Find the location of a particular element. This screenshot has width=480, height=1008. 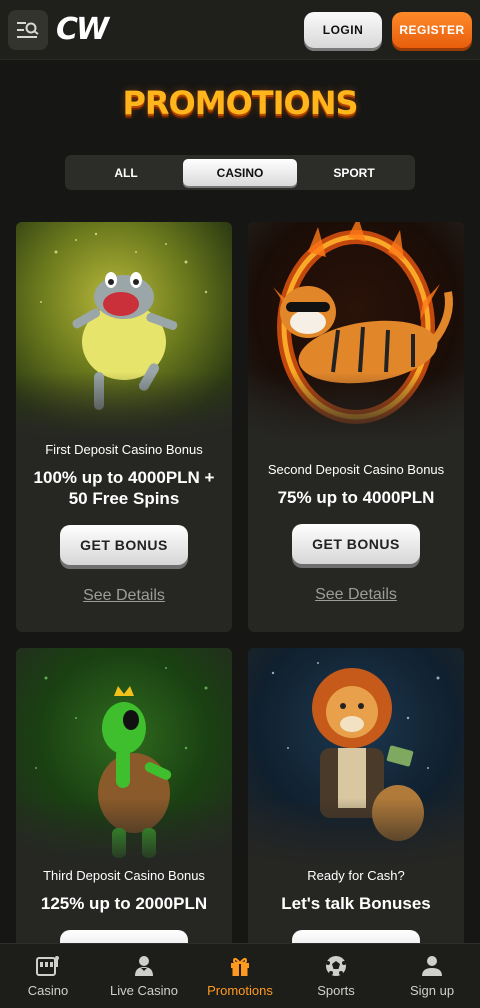

nav-live-casino: Live Casino is located at coordinates (144, 976).